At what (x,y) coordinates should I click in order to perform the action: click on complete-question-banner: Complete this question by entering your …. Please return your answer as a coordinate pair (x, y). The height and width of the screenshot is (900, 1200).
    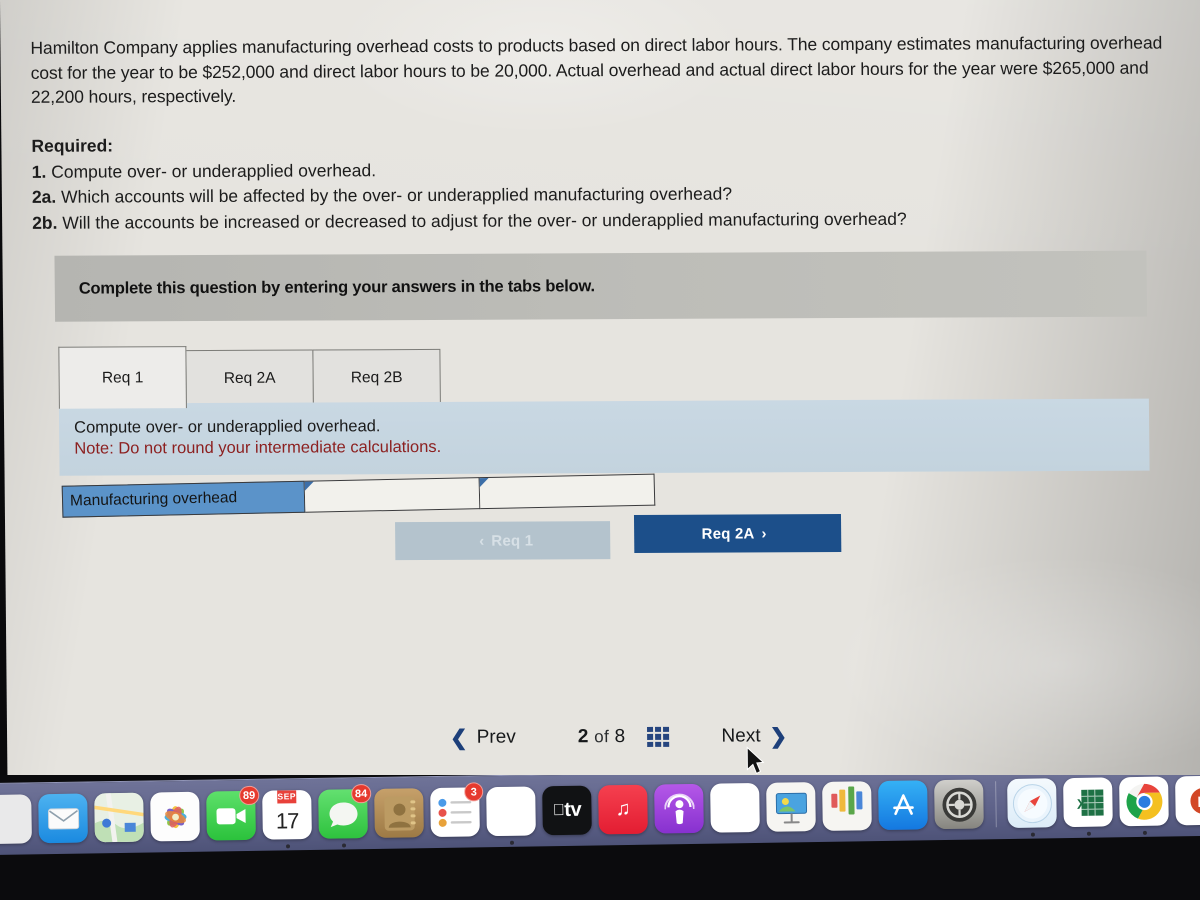
    Looking at the image, I should click on (601, 286).